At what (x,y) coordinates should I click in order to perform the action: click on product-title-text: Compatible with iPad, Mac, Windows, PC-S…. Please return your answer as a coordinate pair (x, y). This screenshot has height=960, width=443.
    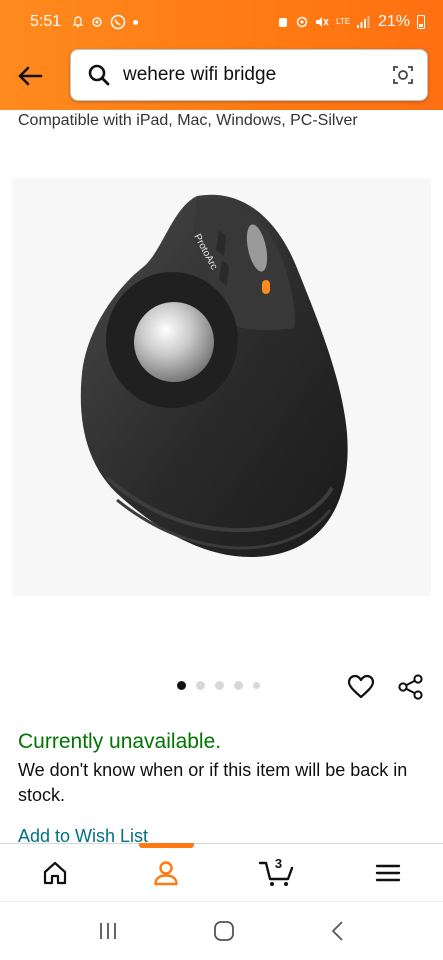
    Looking at the image, I should click on (188, 120).